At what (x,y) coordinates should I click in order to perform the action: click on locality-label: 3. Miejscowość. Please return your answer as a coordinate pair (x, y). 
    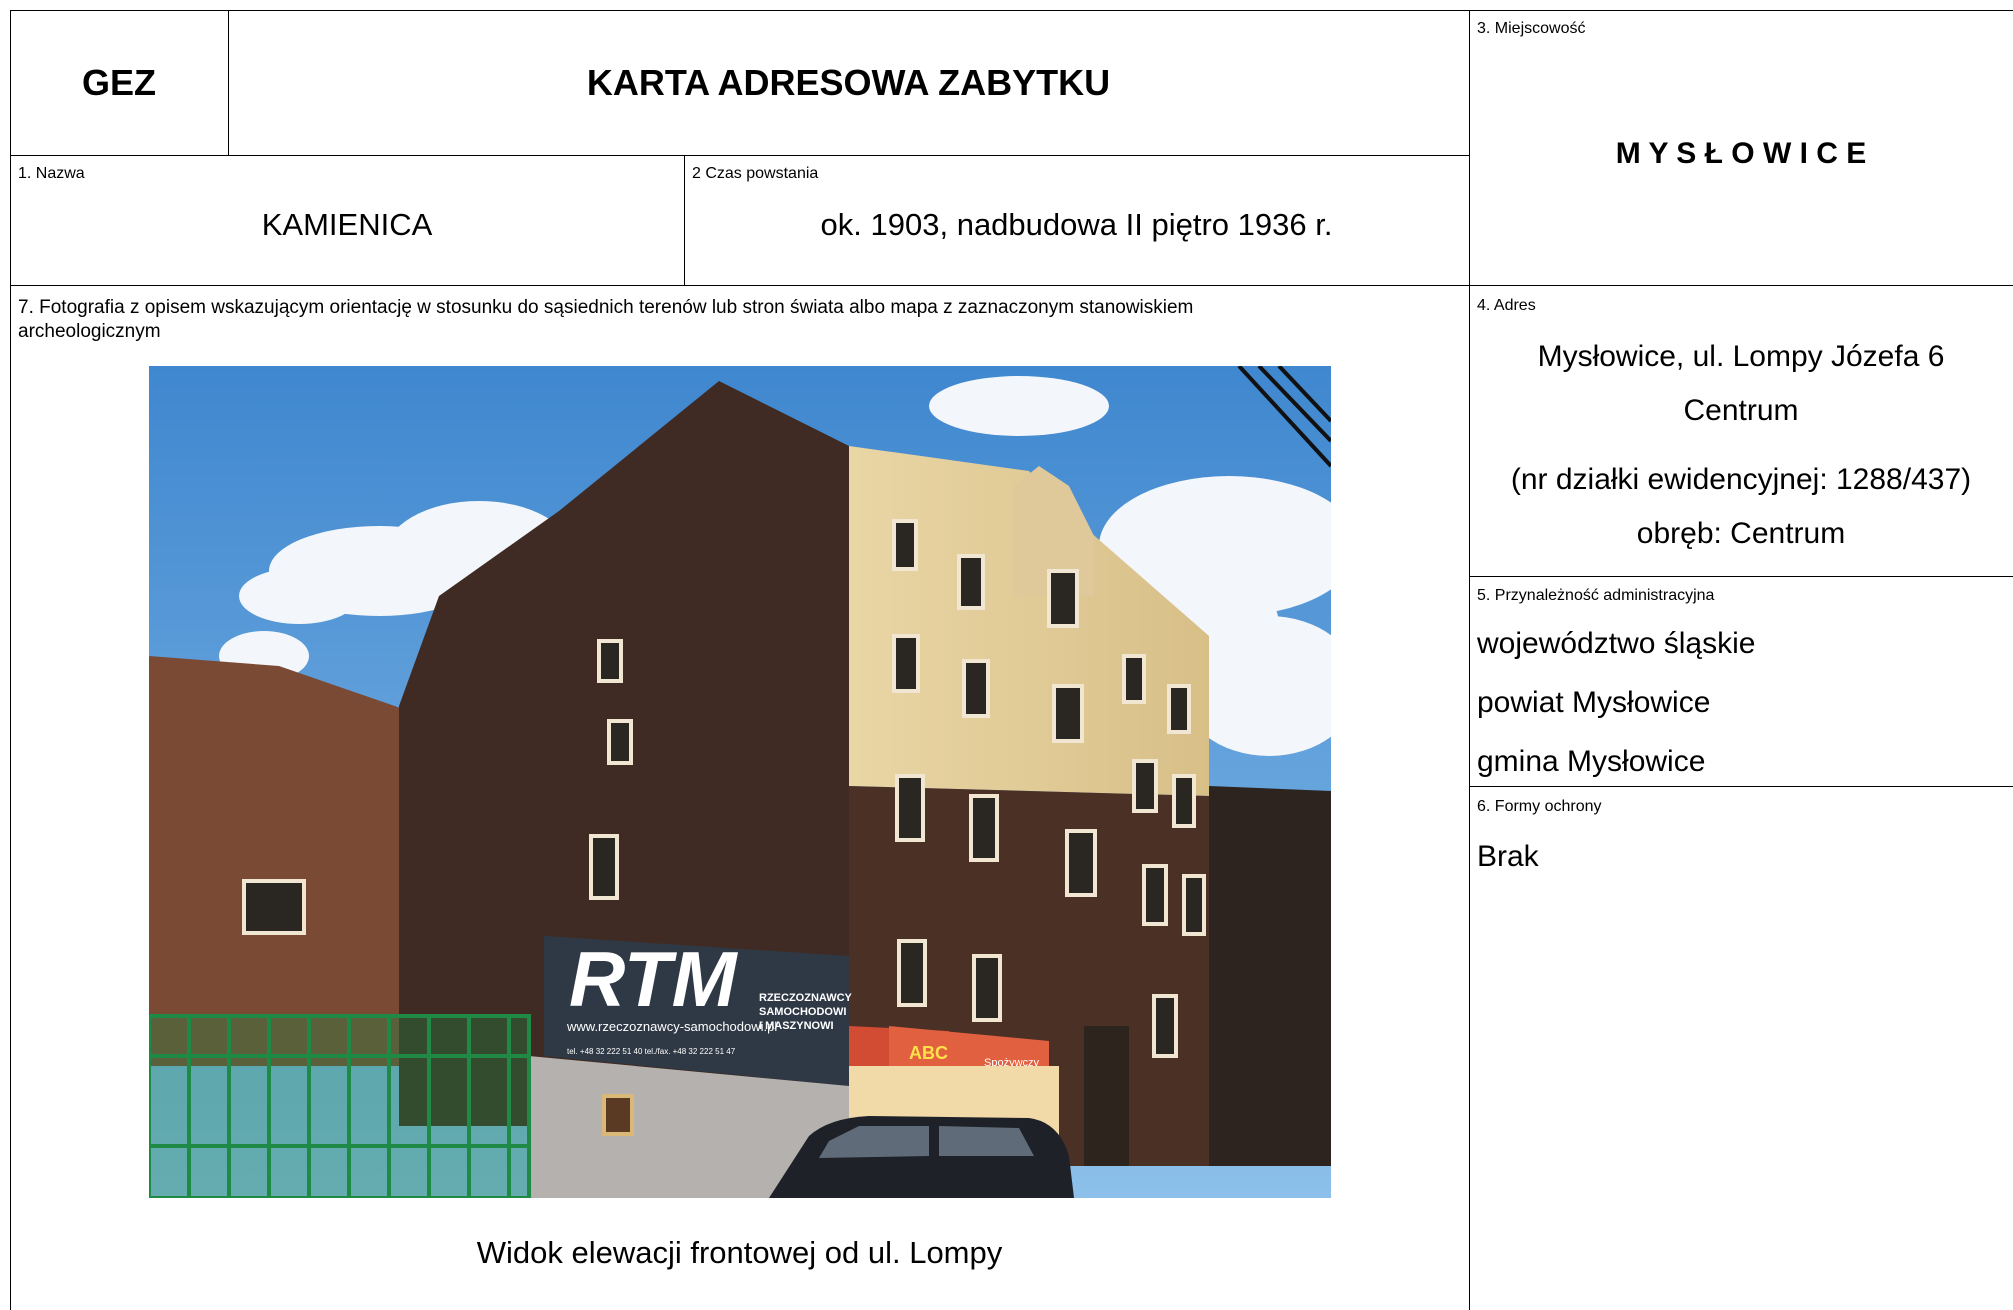
    Looking at the image, I should click on (1531, 28).